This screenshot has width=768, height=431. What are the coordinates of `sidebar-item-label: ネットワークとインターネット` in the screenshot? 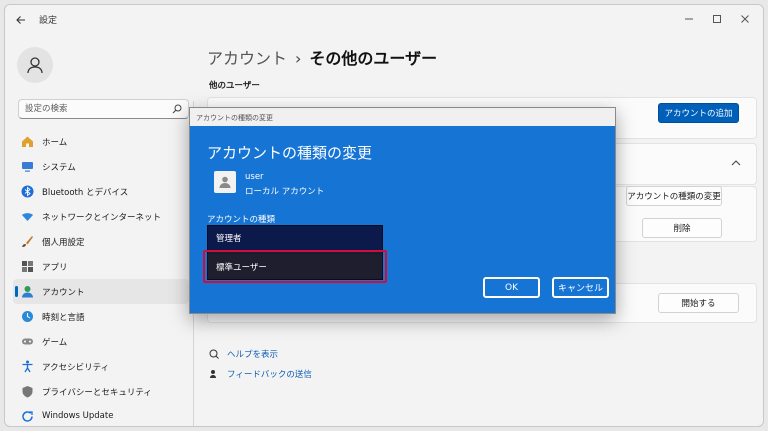 It's located at (102, 218).